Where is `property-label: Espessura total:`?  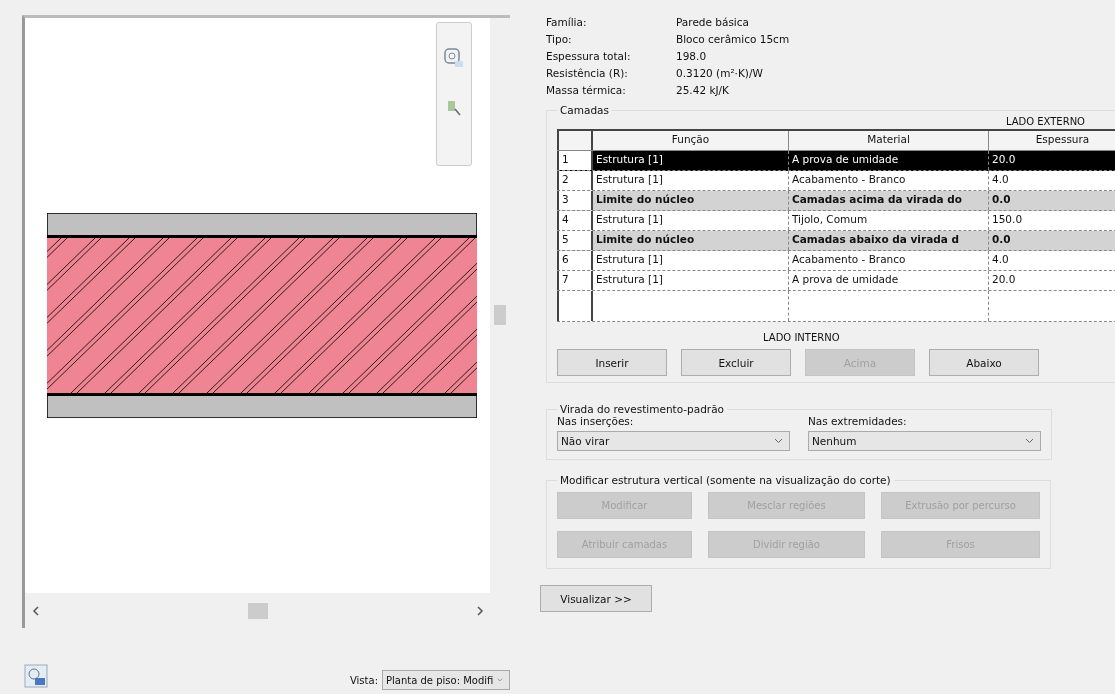 property-label: Espessura total: is located at coordinates (589, 56).